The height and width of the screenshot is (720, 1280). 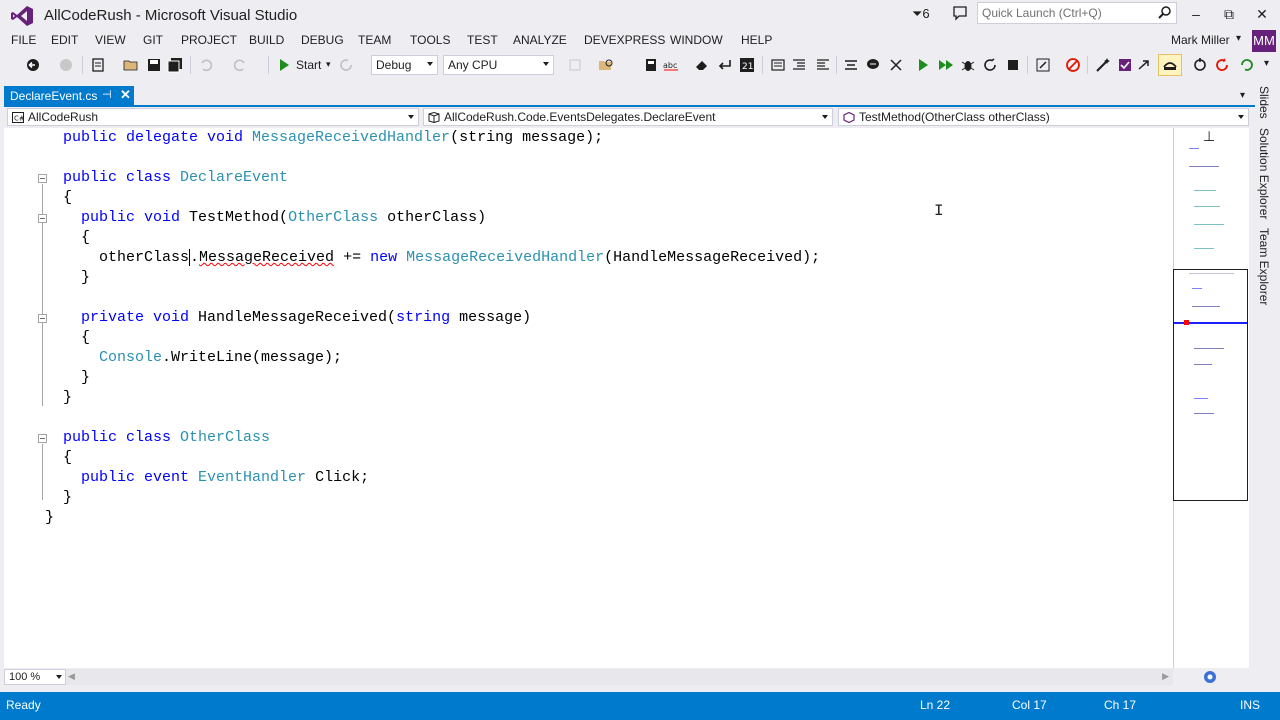 What do you see at coordinates (194, 257) in the screenshot?
I see `text-caret: .` at bounding box center [194, 257].